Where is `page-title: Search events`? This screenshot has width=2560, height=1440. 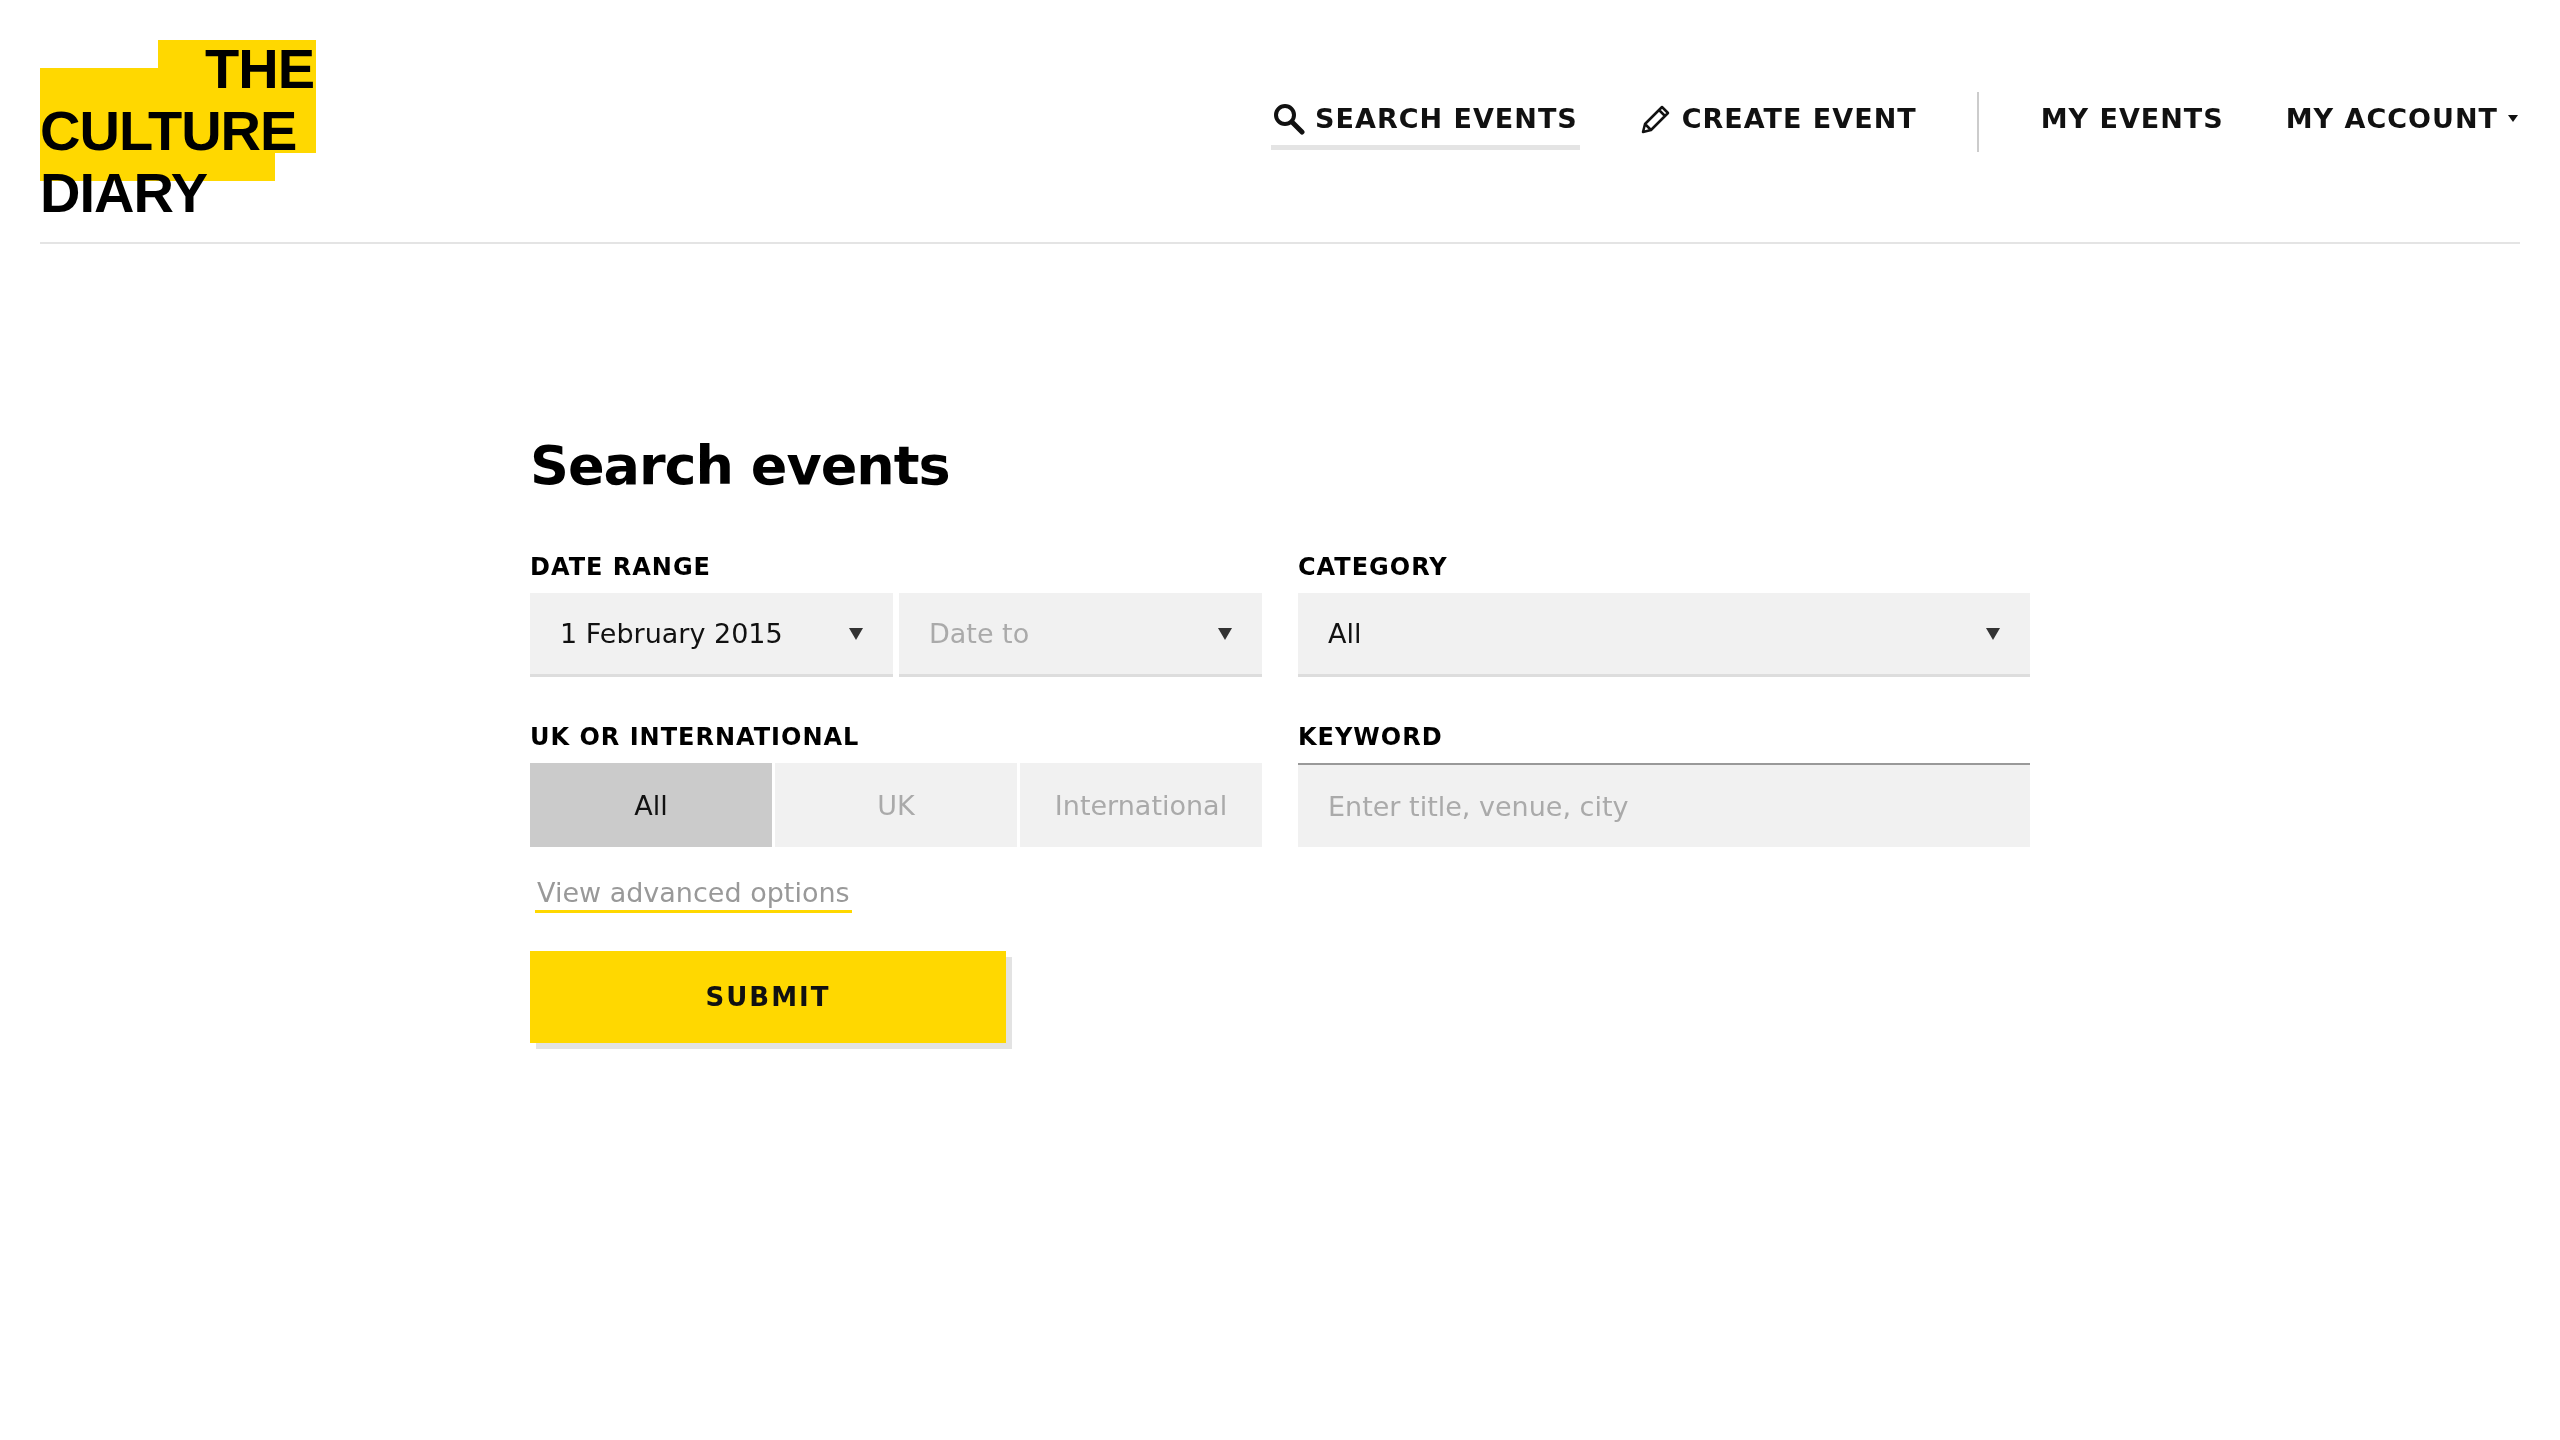 page-title: Search events is located at coordinates (740, 465).